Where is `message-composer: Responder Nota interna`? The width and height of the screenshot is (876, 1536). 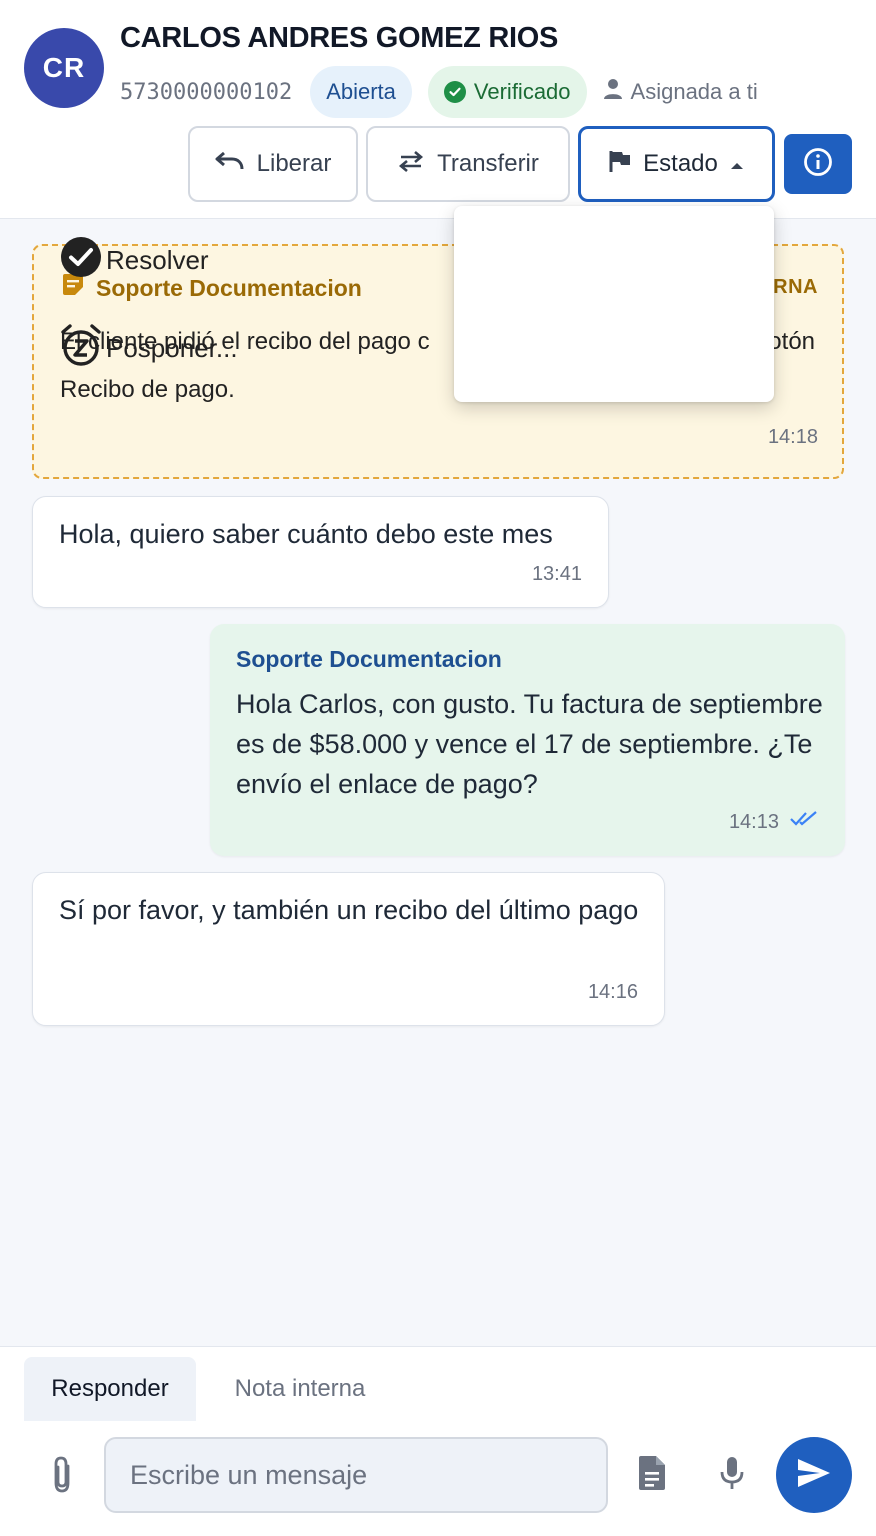 message-composer: Responder Nota interna is located at coordinates (438, 1441).